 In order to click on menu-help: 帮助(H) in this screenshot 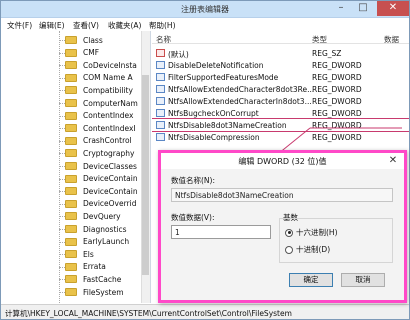, I will do `click(162, 25)`.